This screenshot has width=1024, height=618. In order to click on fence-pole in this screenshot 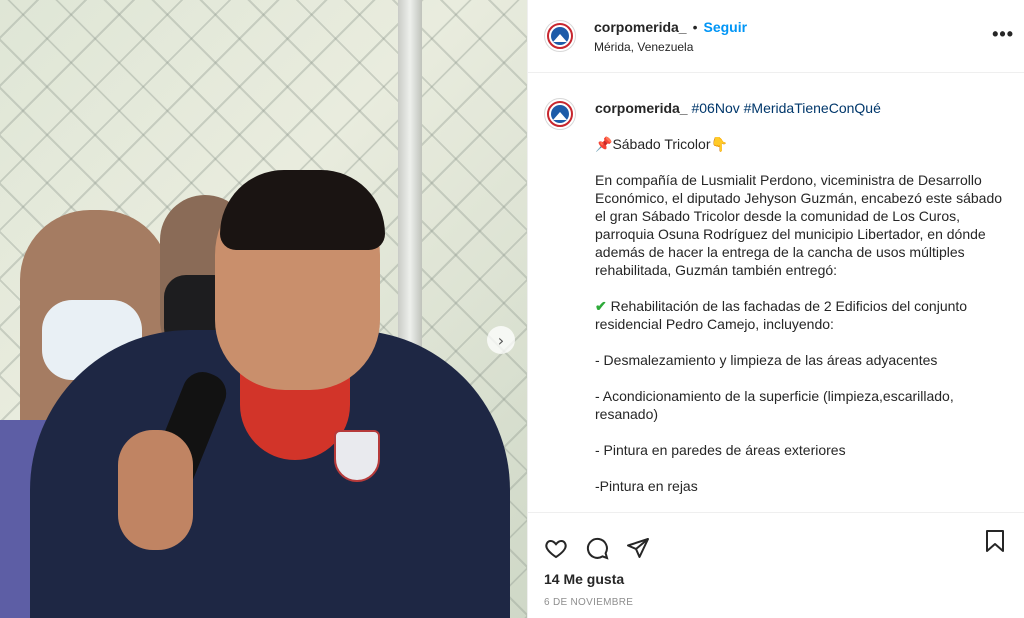, I will do `click(410, 190)`.